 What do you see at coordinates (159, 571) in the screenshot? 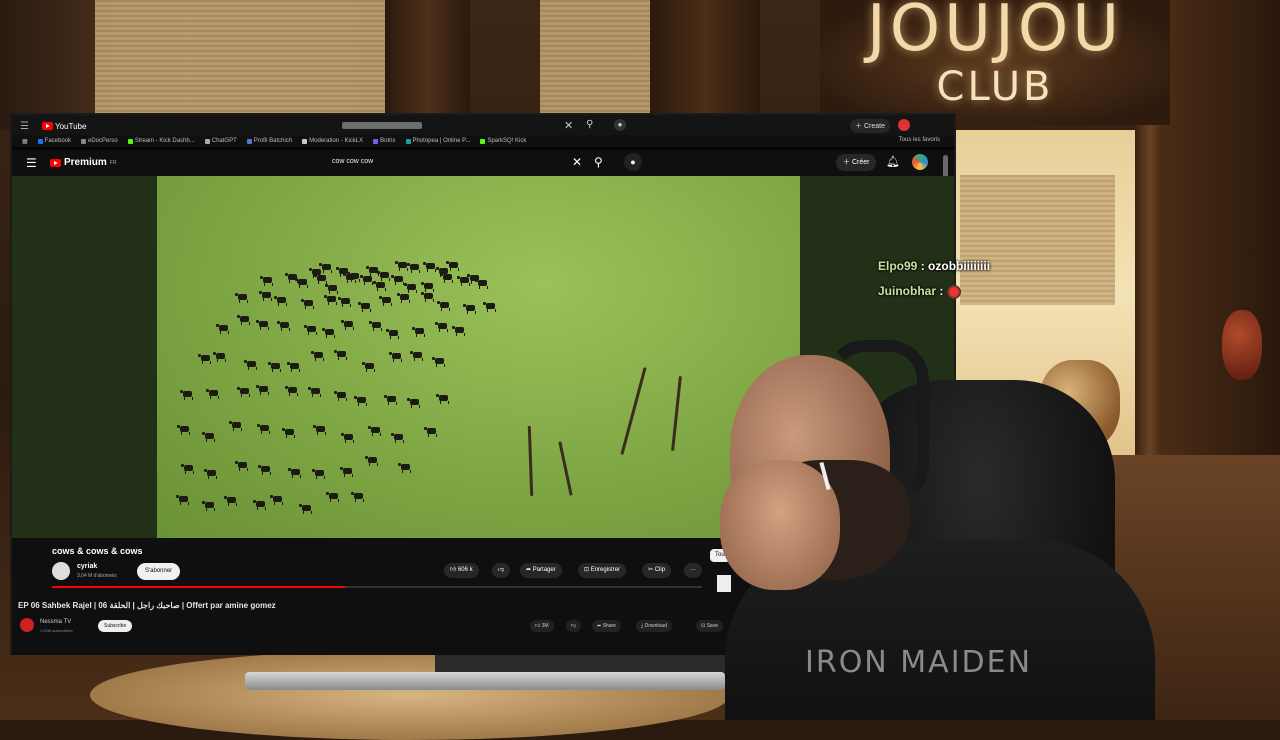
I see `subscribe-button: S'abonner` at bounding box center [159, 571].